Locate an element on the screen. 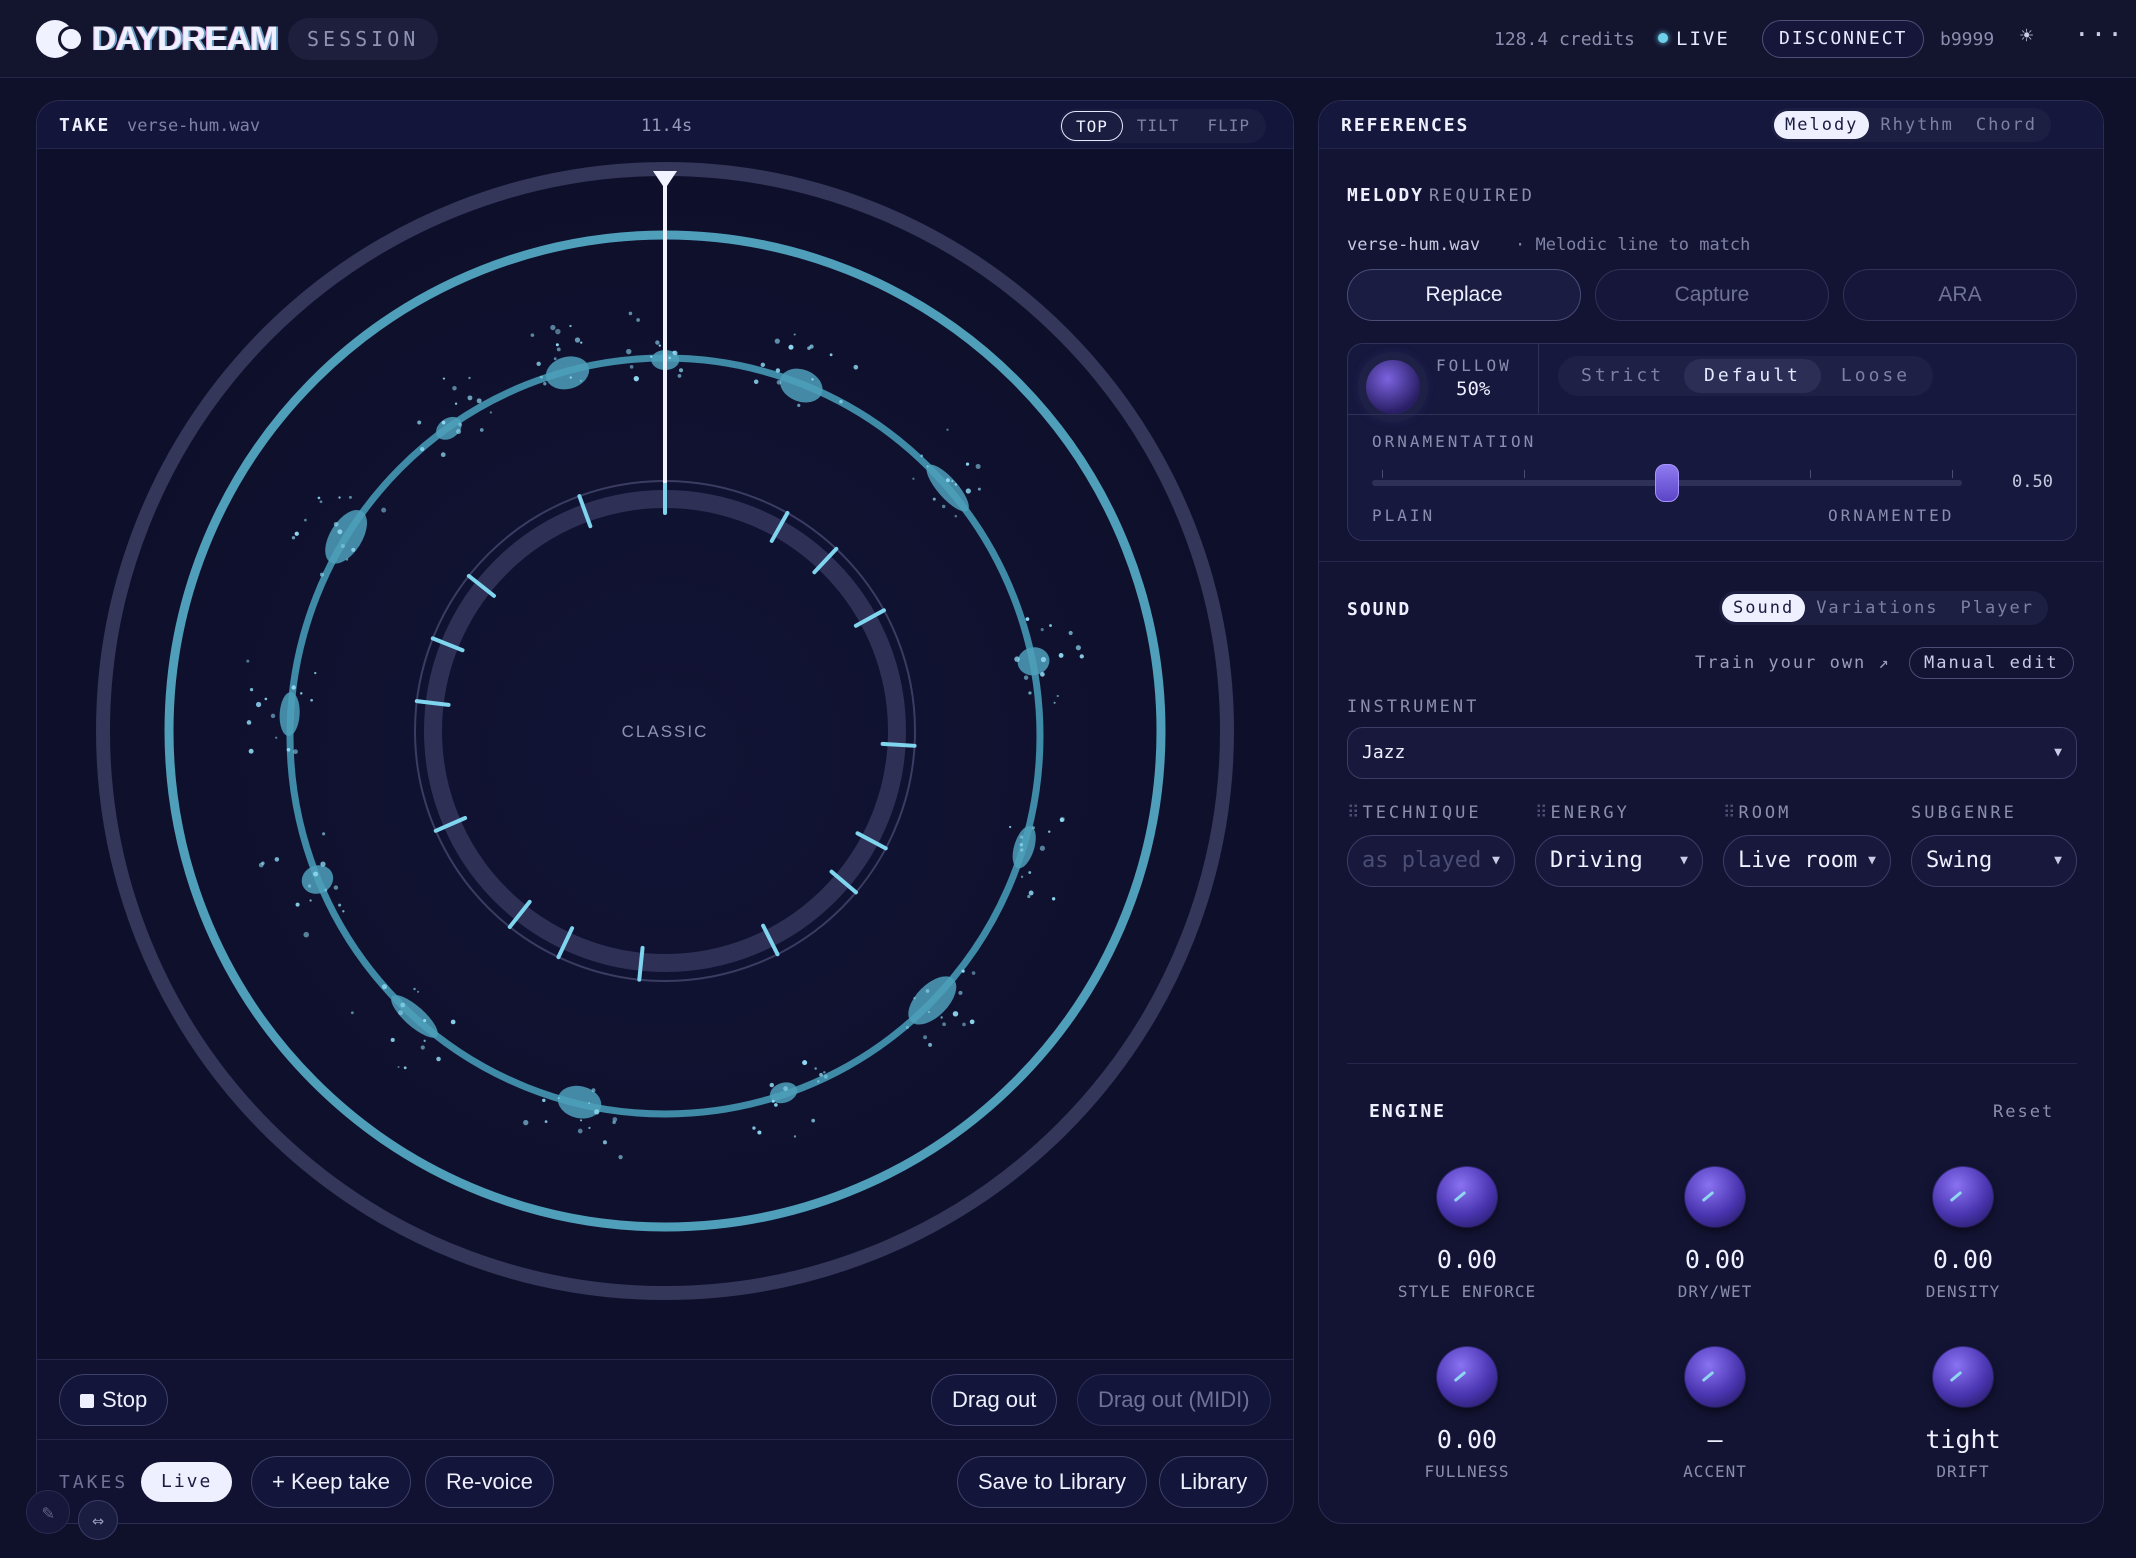 This screenshot has width=2136, height=1558. technique-select: as played ▼ is located at coordinates (1431, 861).